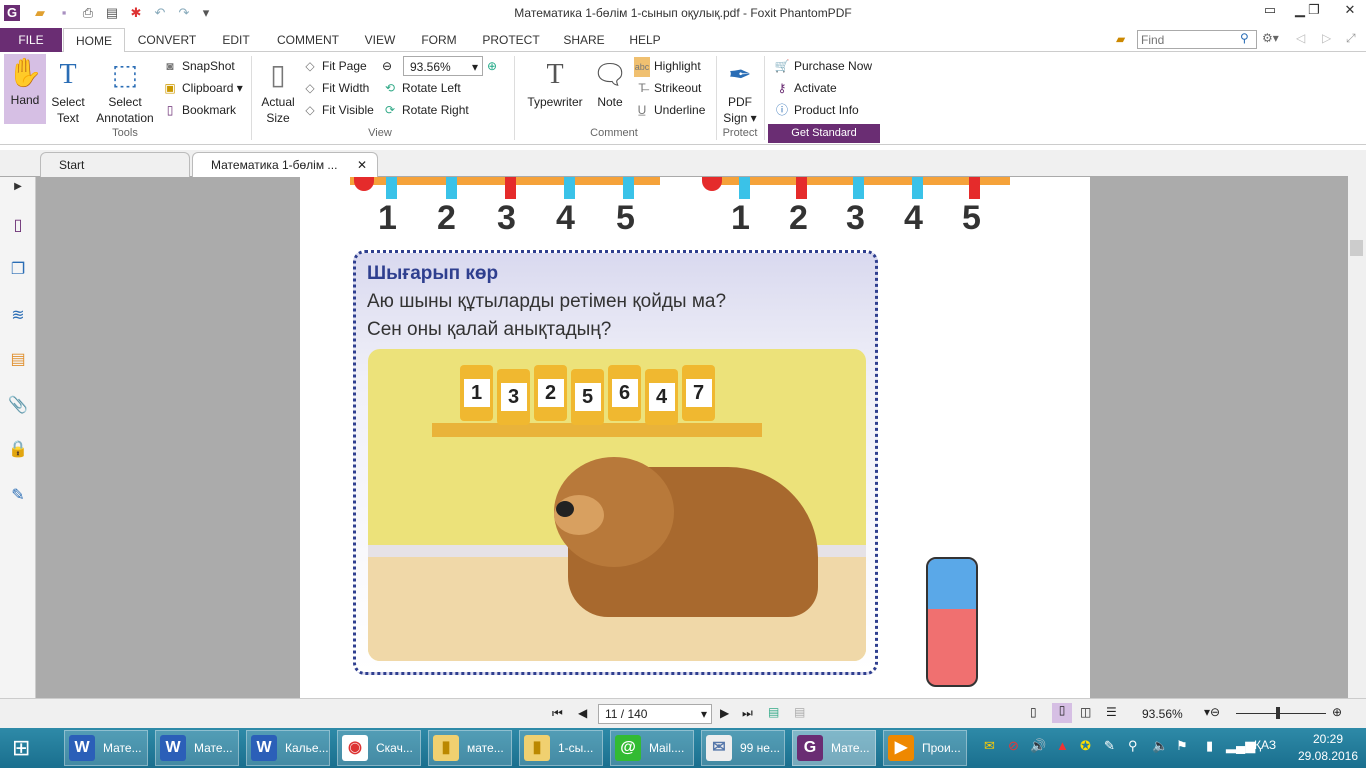 The image size is (1366, 768). I want to click on layers-icon: ≋, so click(18, 315).